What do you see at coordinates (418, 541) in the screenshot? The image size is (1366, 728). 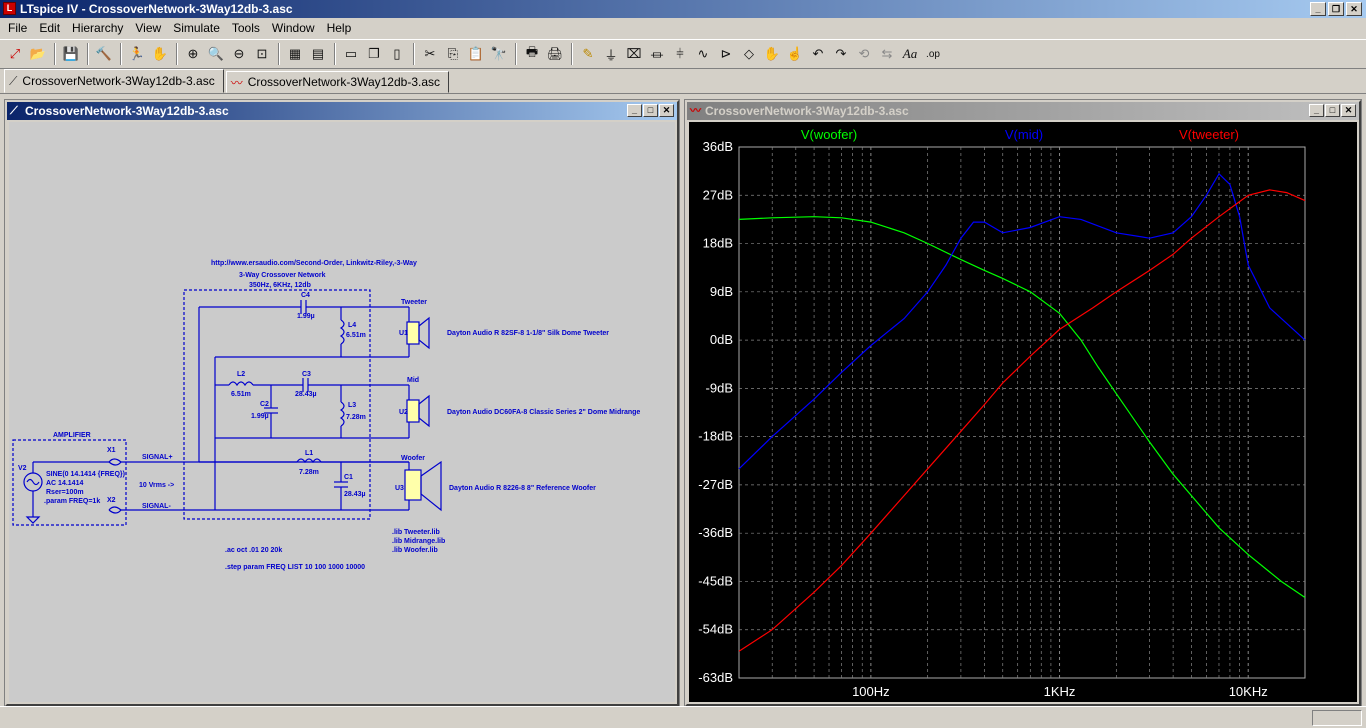 I see `lib-midrange: .lib Midrange.lib` at bounding box center [418, 541].